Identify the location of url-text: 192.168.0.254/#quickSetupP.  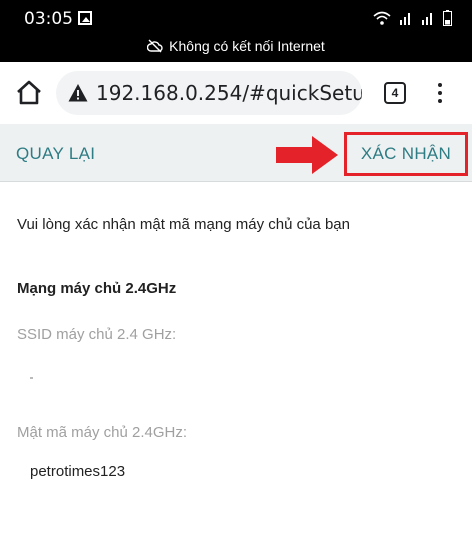
(229, 93).